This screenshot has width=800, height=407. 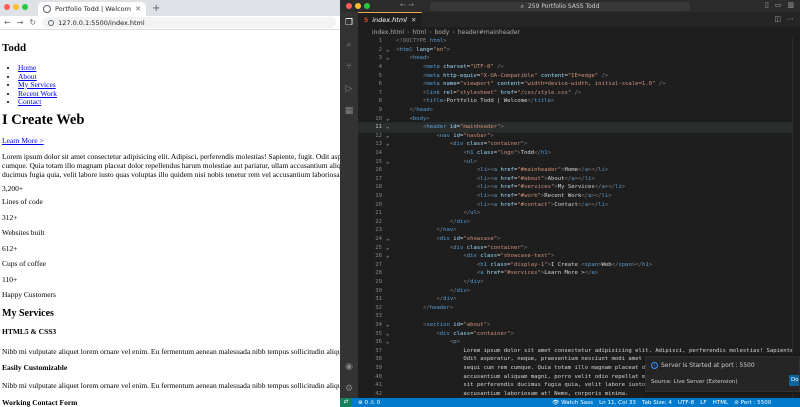 I want to click on code-line: 14 <h1 class="logo">Todd</h1>, so click(x=579, y=153).